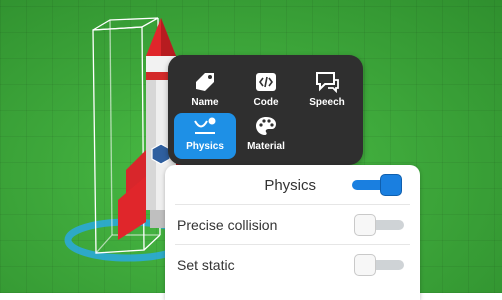 This screenshot has width=502, height=300. I want to click on context-menu: Name Code Speech Physics Material, so click(265, 110).